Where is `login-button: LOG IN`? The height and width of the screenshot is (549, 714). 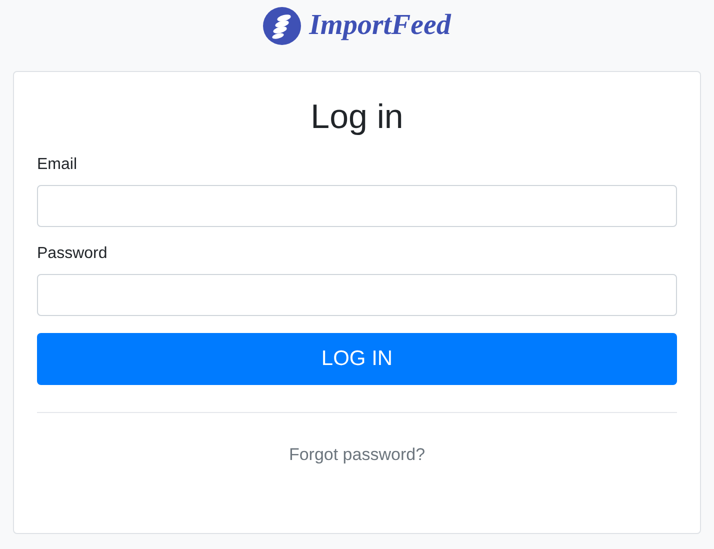 login-button: LOG IN is located at coordinates (357, 359).